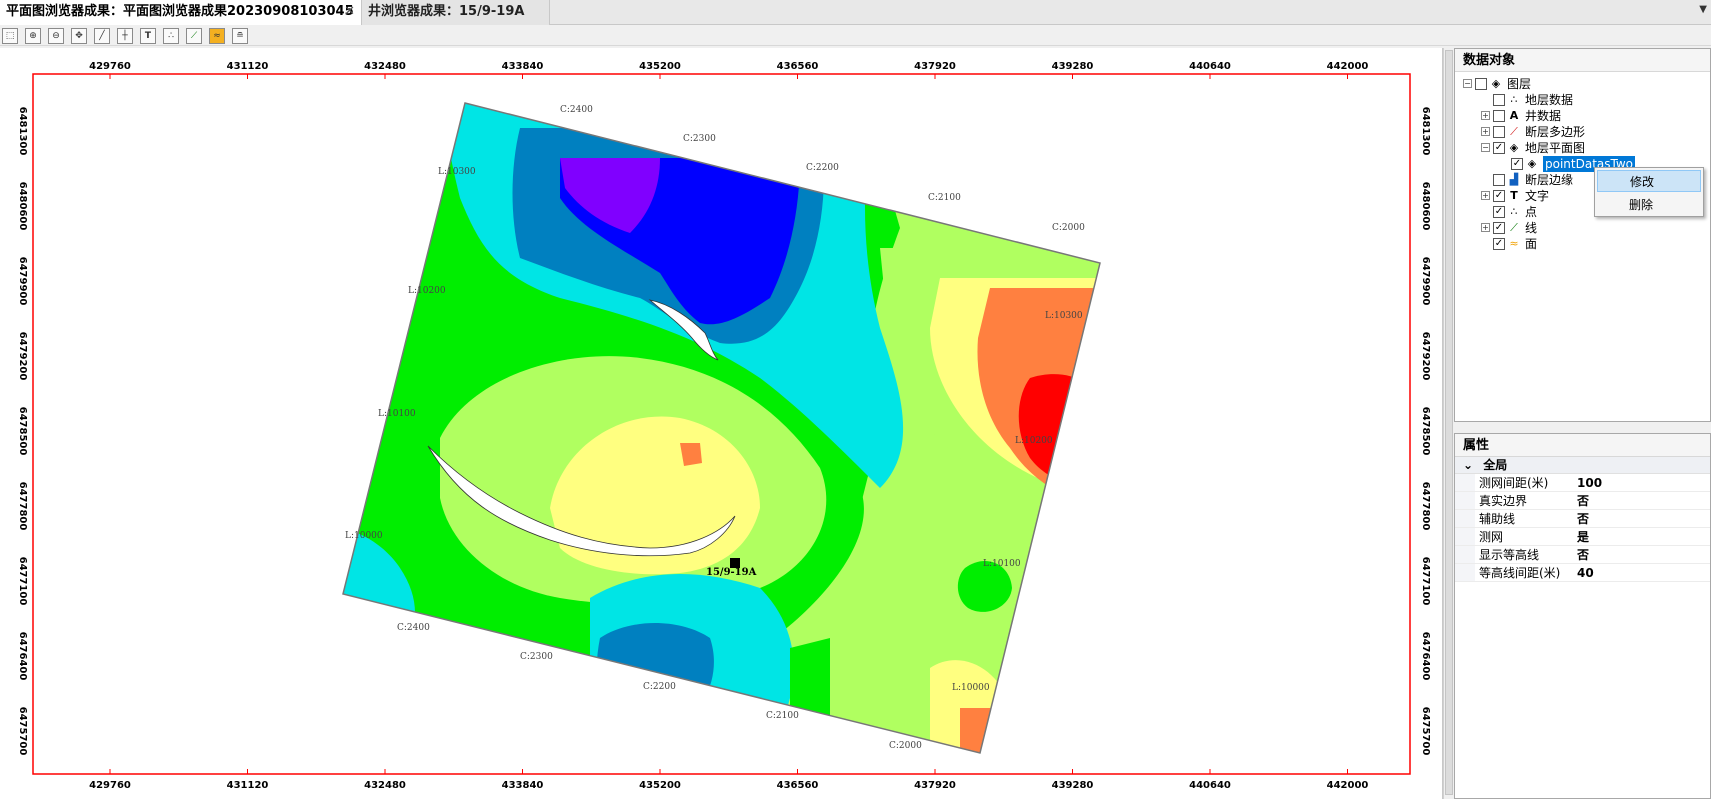 This screenshot has width=1711, height=799. I want to click on property-row: 真实边界 否, so click(1582, 501).